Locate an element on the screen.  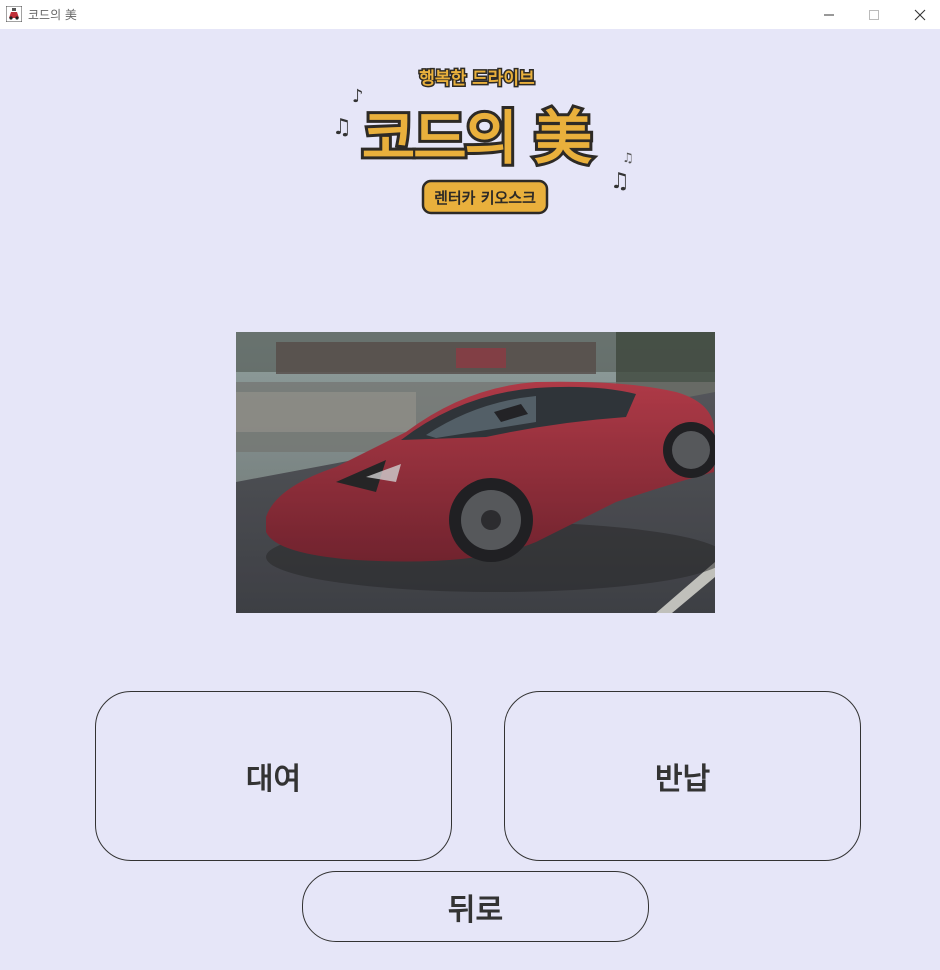
rent-button-label: 대여 is located at coordinates (273, 779).